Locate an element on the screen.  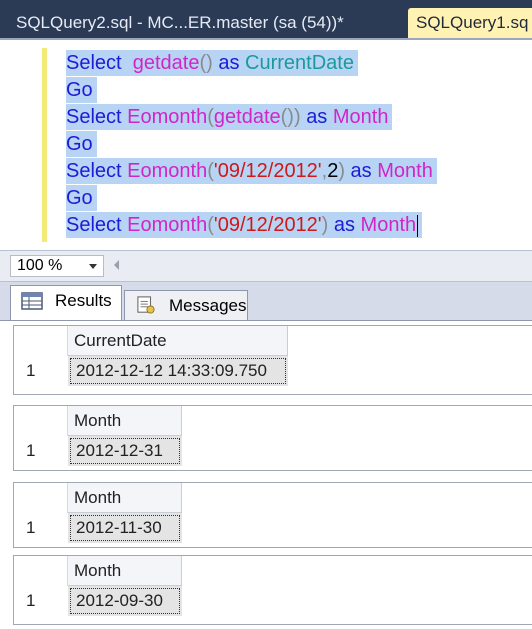
tab-messages: Messages is located at coordinates (186, 305).